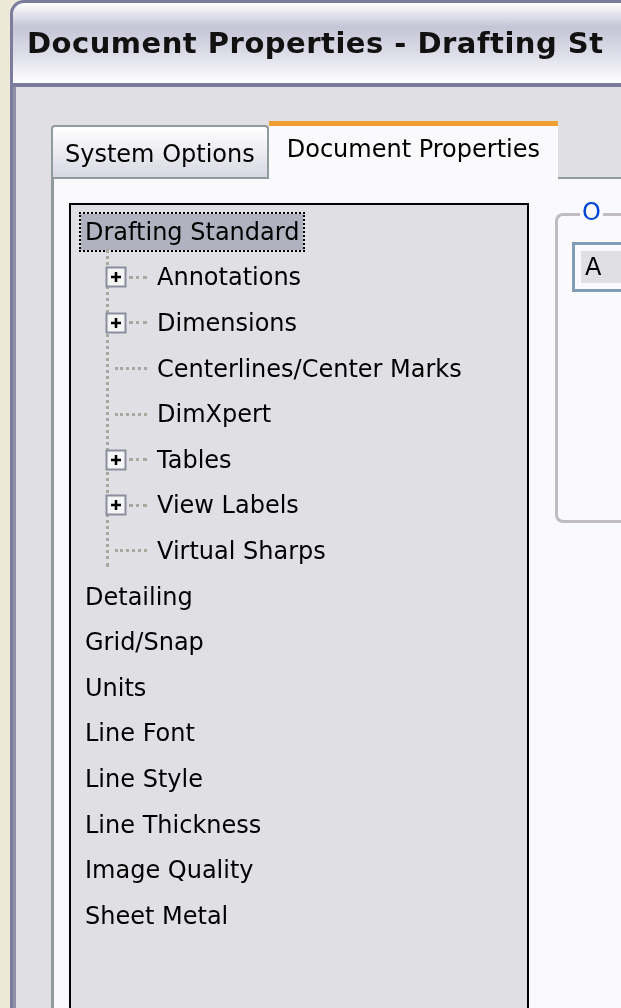 The width and height of the screenshot is (621, 1008). Describe the element at coordinates (173, 824) in the screenshot. I see `tree-item: Line Thickness` at that location.